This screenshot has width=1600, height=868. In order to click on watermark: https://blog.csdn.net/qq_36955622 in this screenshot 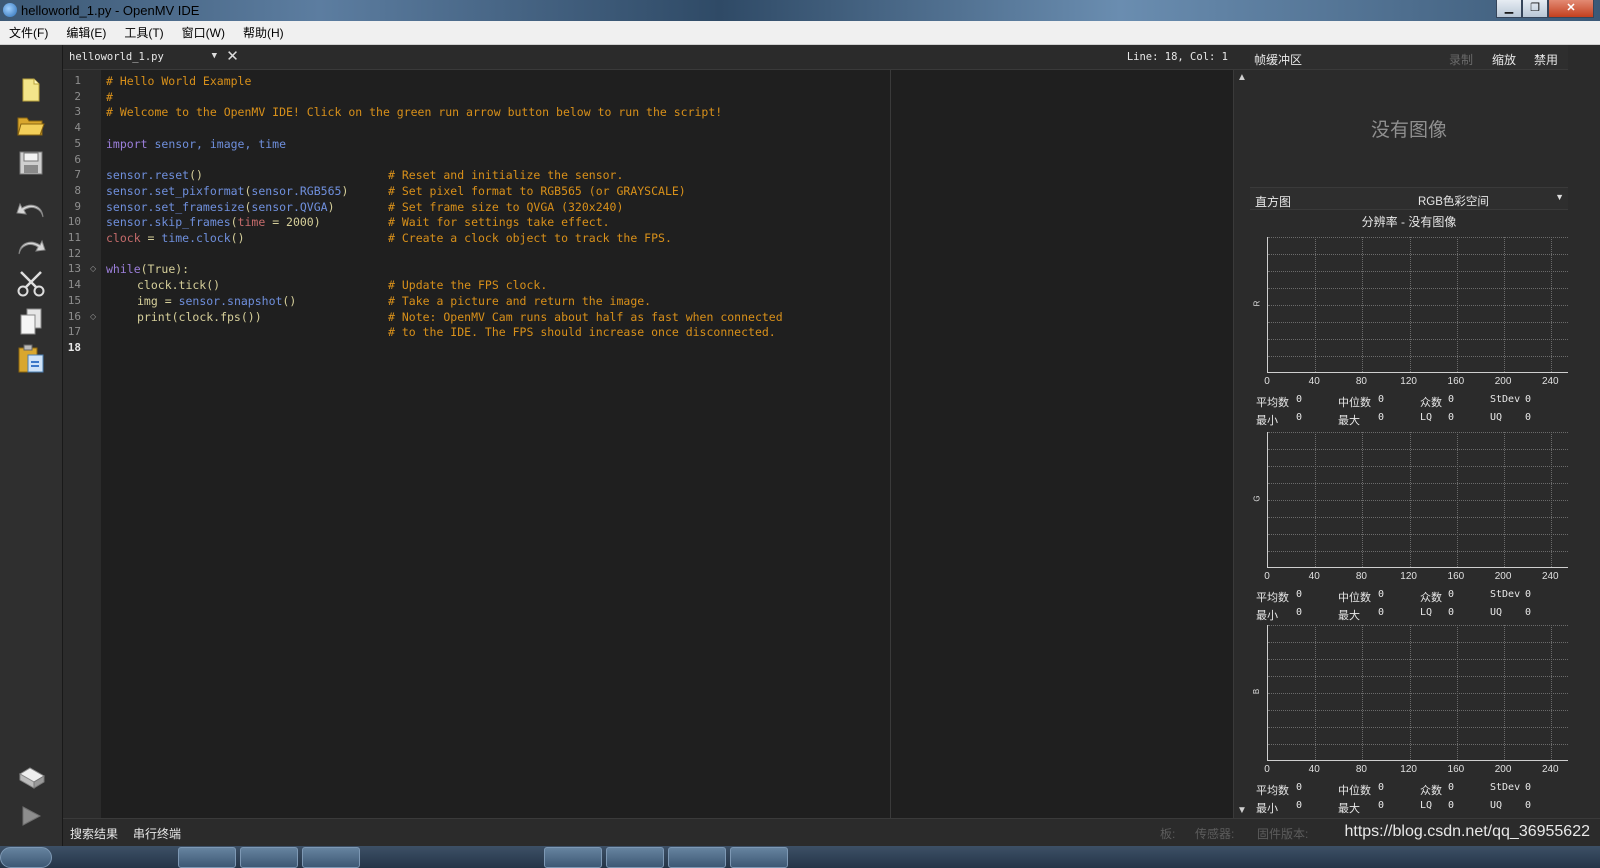, I will do `click(1467, 831)`.